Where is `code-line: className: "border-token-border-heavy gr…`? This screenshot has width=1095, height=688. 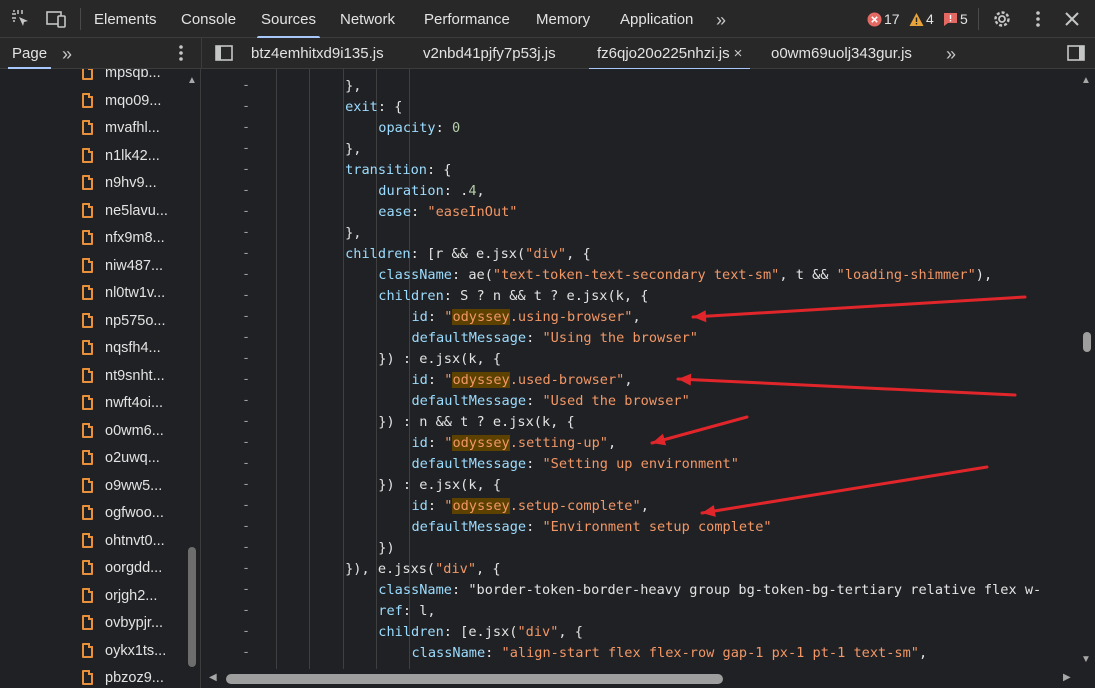 code-line: className: "border-token-border-heavy gr… is located at coordinates (709, 590).